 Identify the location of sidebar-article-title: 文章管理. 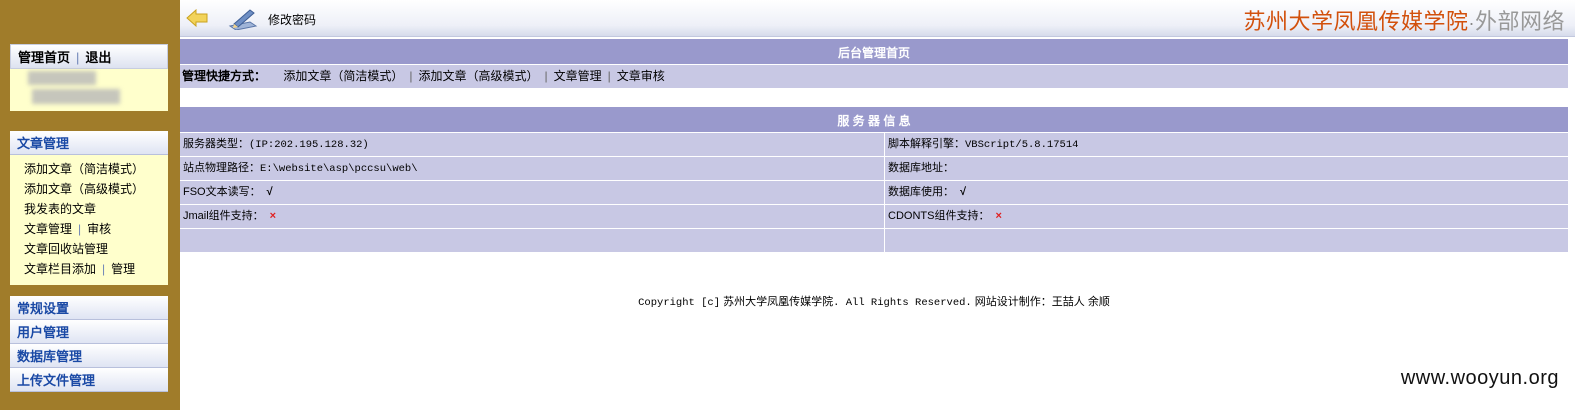
(89, 143).